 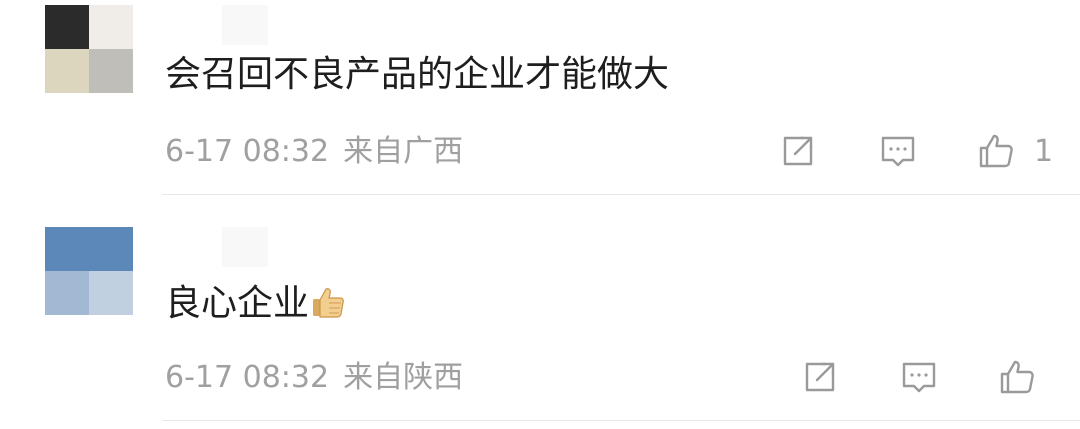 What do you see at coordinates (403, 377) in the screenshot?
I see `comment-location: 来自陕西` at bounding box center [403, 377].